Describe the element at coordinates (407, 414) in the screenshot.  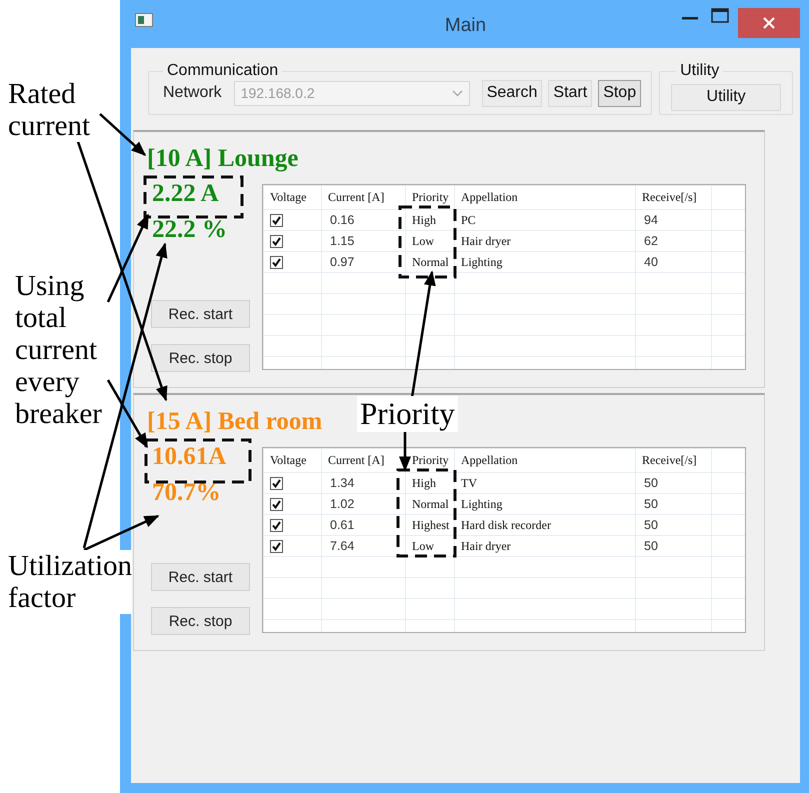
I see `callout-label: Priority` at that location.